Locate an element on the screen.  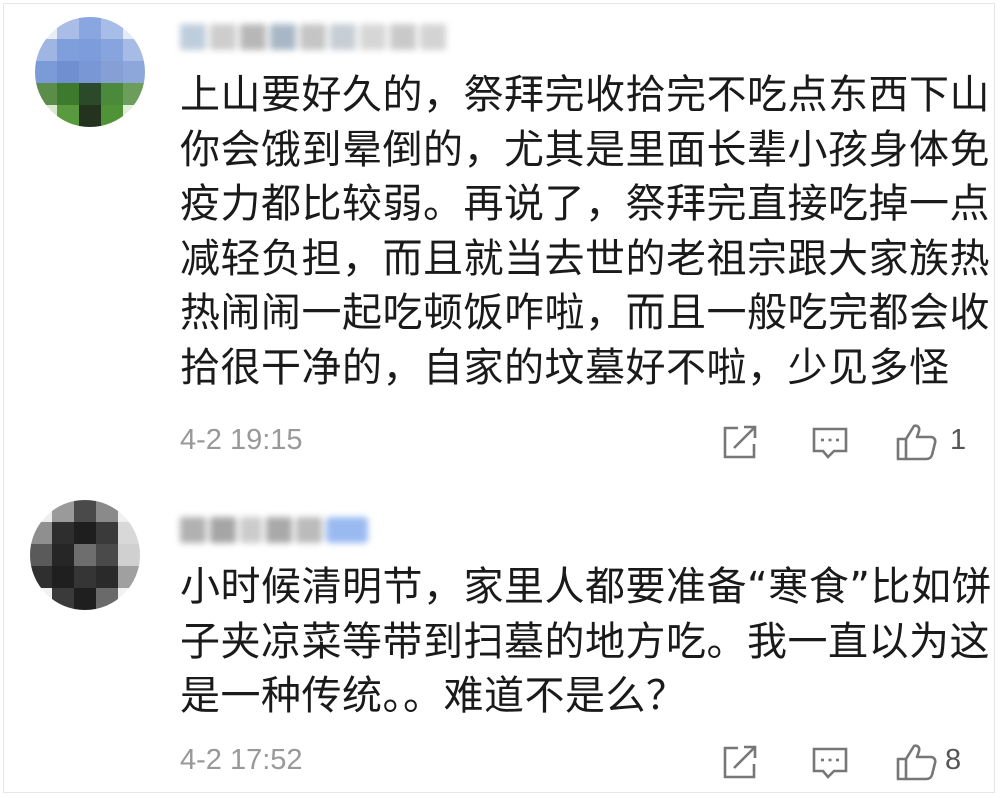
comment-footer: 4-2 19:15 1 is located at coordinates (580, 442).